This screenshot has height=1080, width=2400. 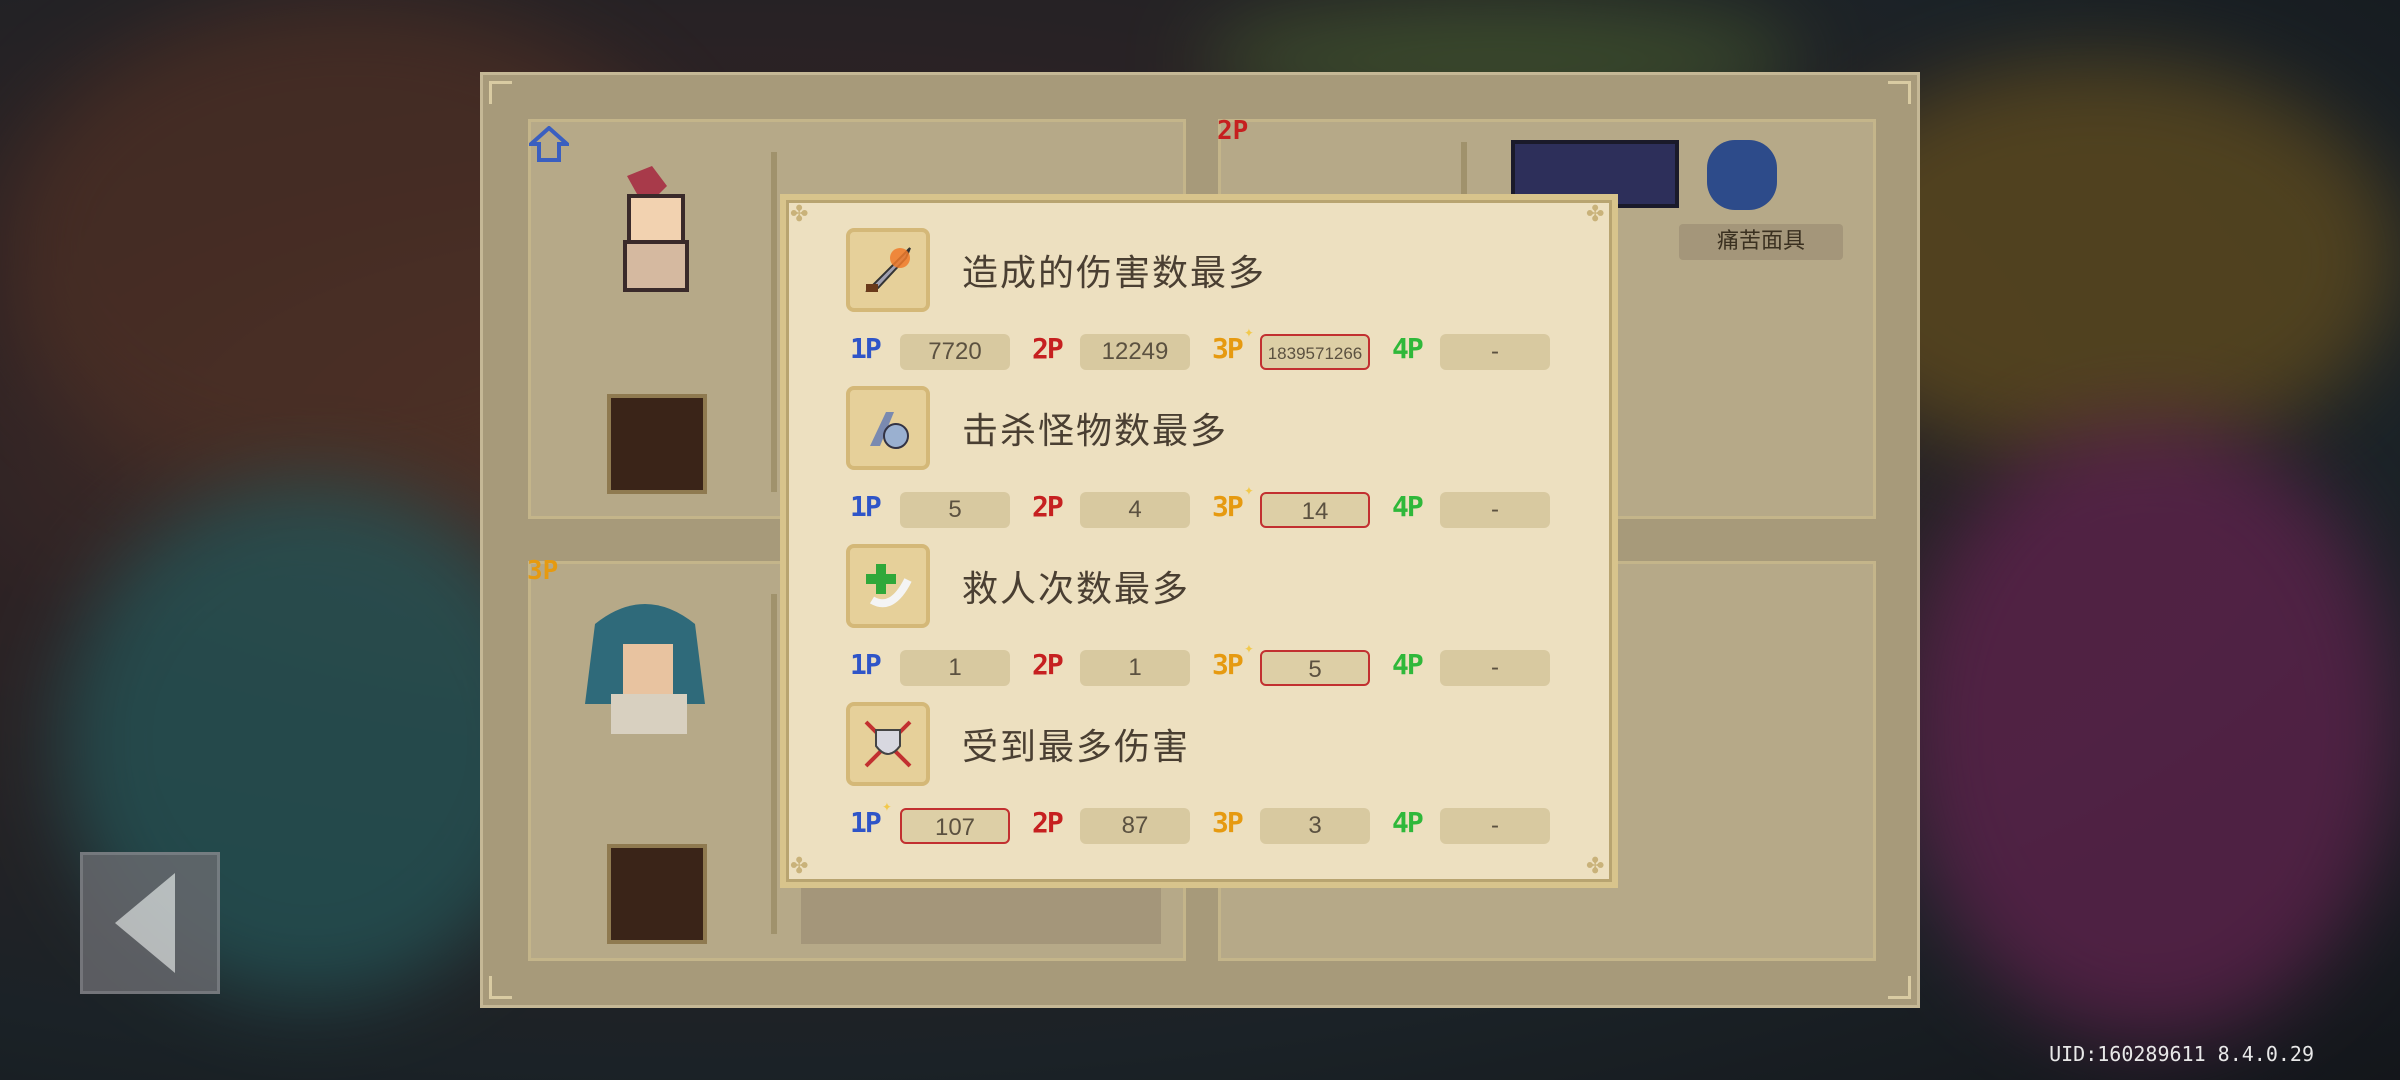 I want to click on item-label: 痛苦面具, so click(x=1761, y=242).